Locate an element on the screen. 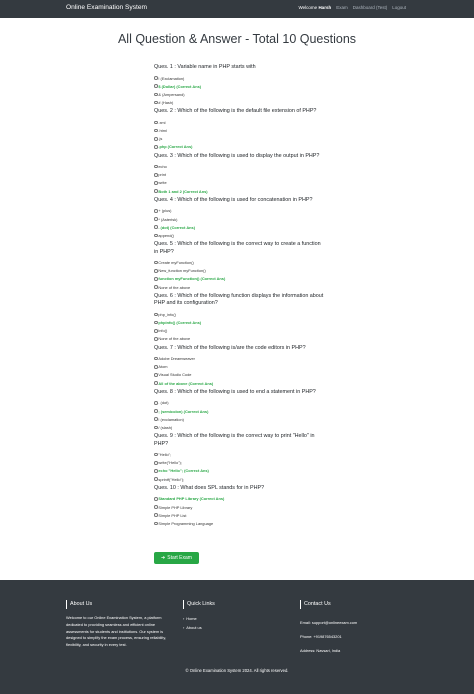 The image size is (474, 694). option-item: ; (semicolon) (Correct Ans) is located at coordinates (239, 411).